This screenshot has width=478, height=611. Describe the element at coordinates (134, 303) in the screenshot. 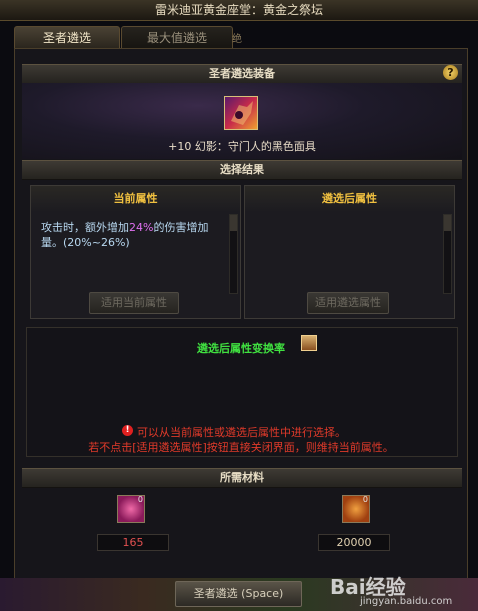

I see `apply-current-attribute-button: 适用当前属性` at that location.